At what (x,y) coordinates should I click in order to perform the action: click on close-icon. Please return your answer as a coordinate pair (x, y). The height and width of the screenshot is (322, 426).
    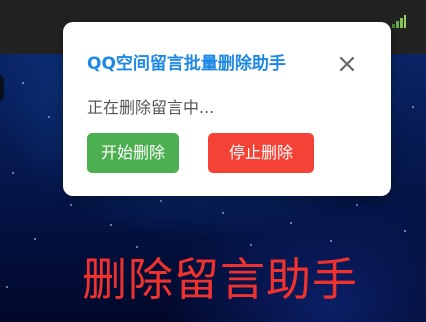
    Looking at the image, I should click on (347, 64).